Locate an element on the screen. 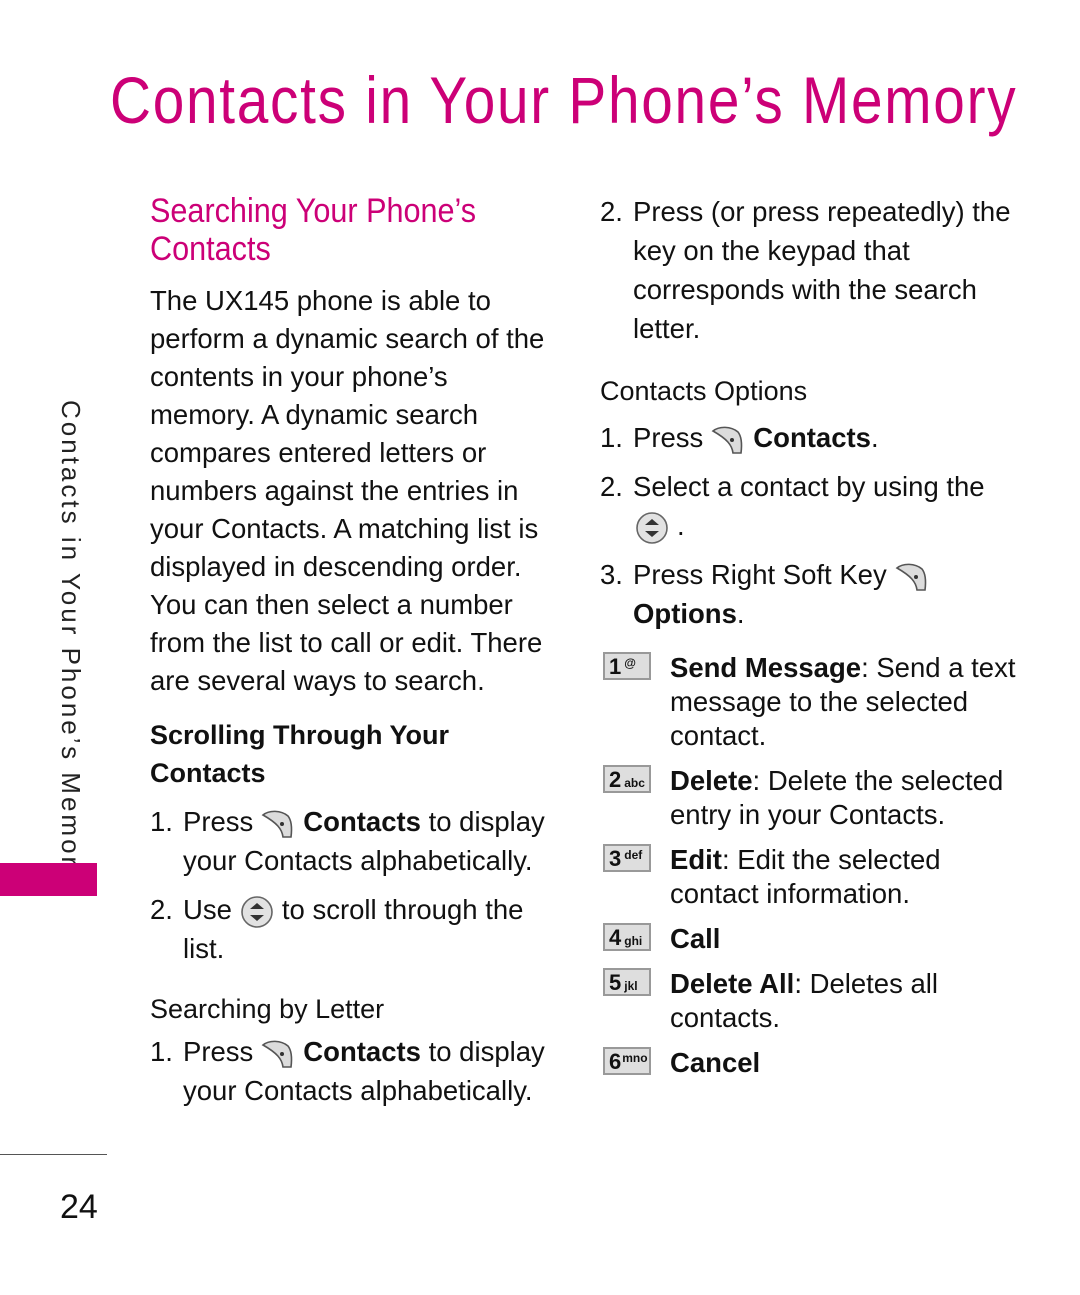 This screenshot has width=1080, height=1295. option-label: Delete All is located at coordinates (732, 983).